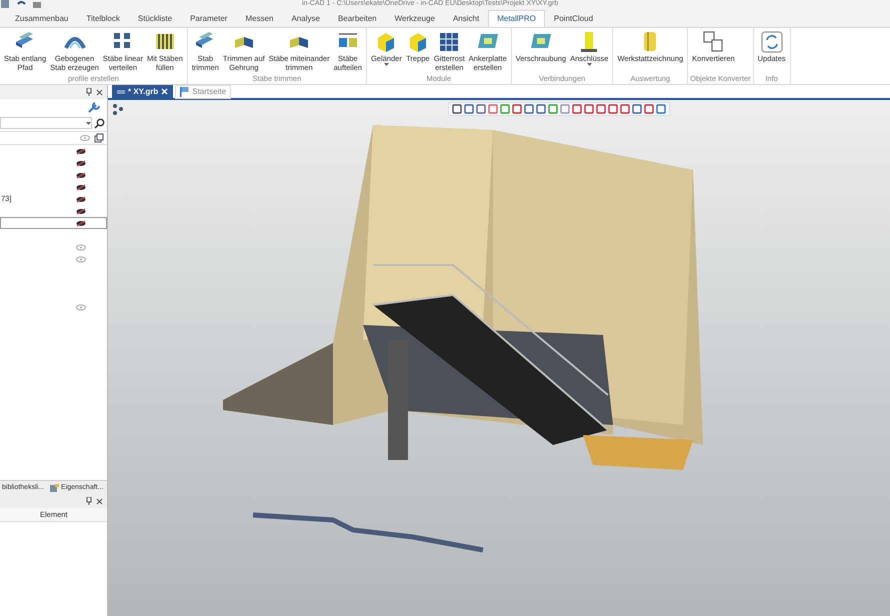 The width and height of the screenshot is (890, 616). I want to click on properties-icon, so click(55, 488).